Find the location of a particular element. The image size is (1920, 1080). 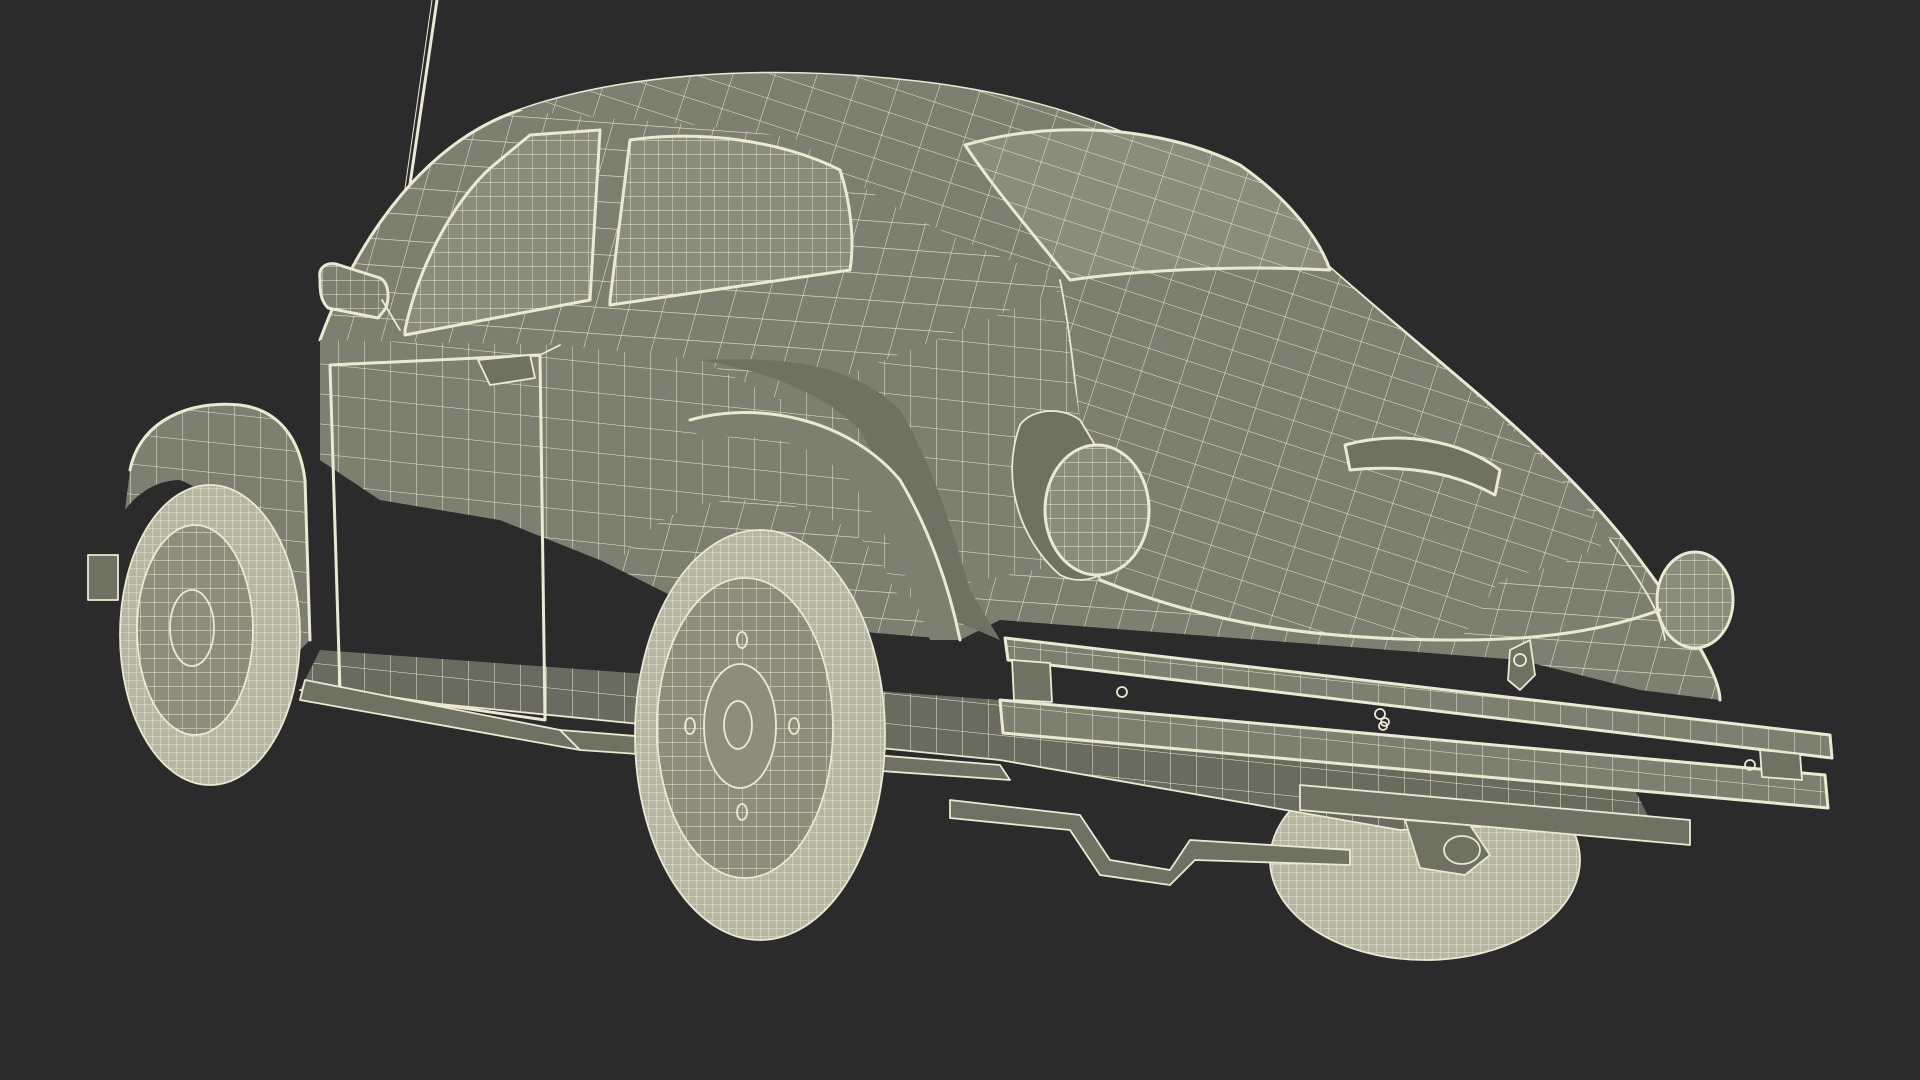

front-left-wheel is located at coordinates (210, 635).